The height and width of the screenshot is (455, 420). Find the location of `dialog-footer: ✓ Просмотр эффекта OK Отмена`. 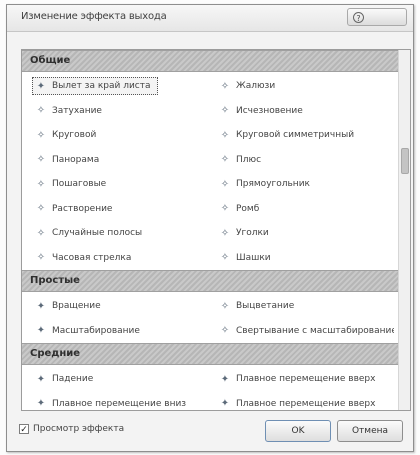

dialog-footer: ✓ Просмотр эффекта OK Отмена is located at coordinates (210, 431).